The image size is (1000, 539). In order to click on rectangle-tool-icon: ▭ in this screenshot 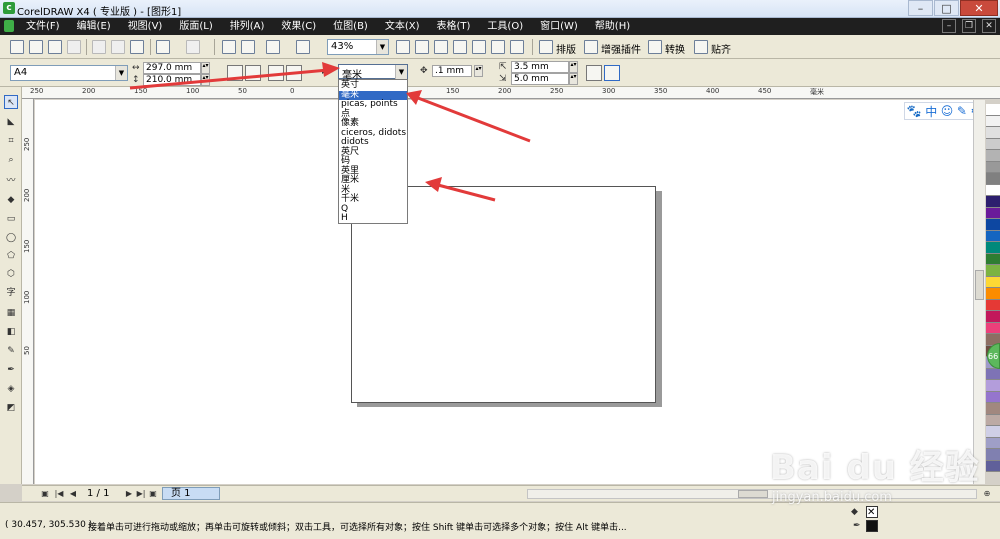, I will do `click(11, 219)`.